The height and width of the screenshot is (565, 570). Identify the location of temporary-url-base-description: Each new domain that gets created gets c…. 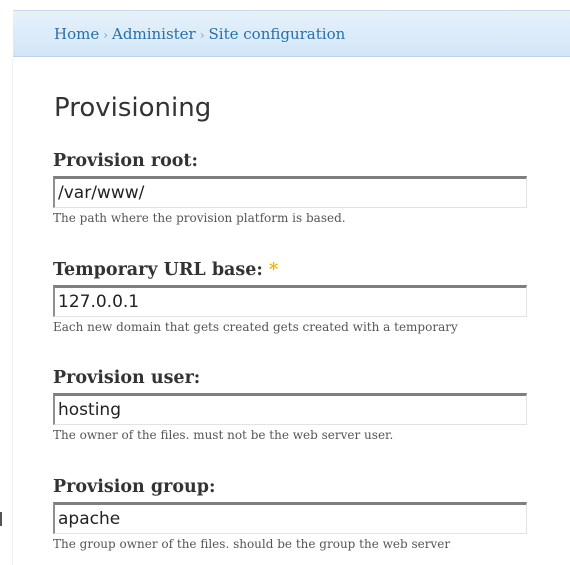
(255, 327).